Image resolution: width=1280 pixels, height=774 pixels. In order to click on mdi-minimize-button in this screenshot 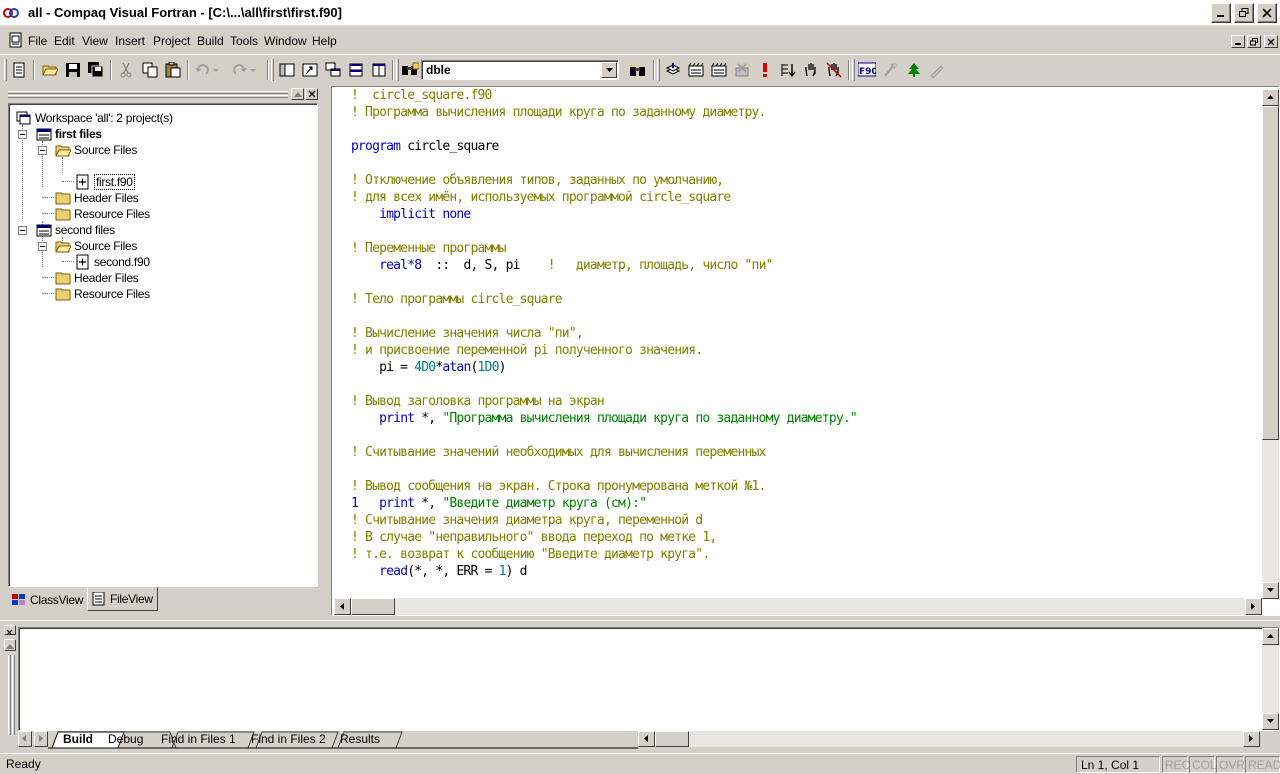, I will do `click(1238, 41)`.